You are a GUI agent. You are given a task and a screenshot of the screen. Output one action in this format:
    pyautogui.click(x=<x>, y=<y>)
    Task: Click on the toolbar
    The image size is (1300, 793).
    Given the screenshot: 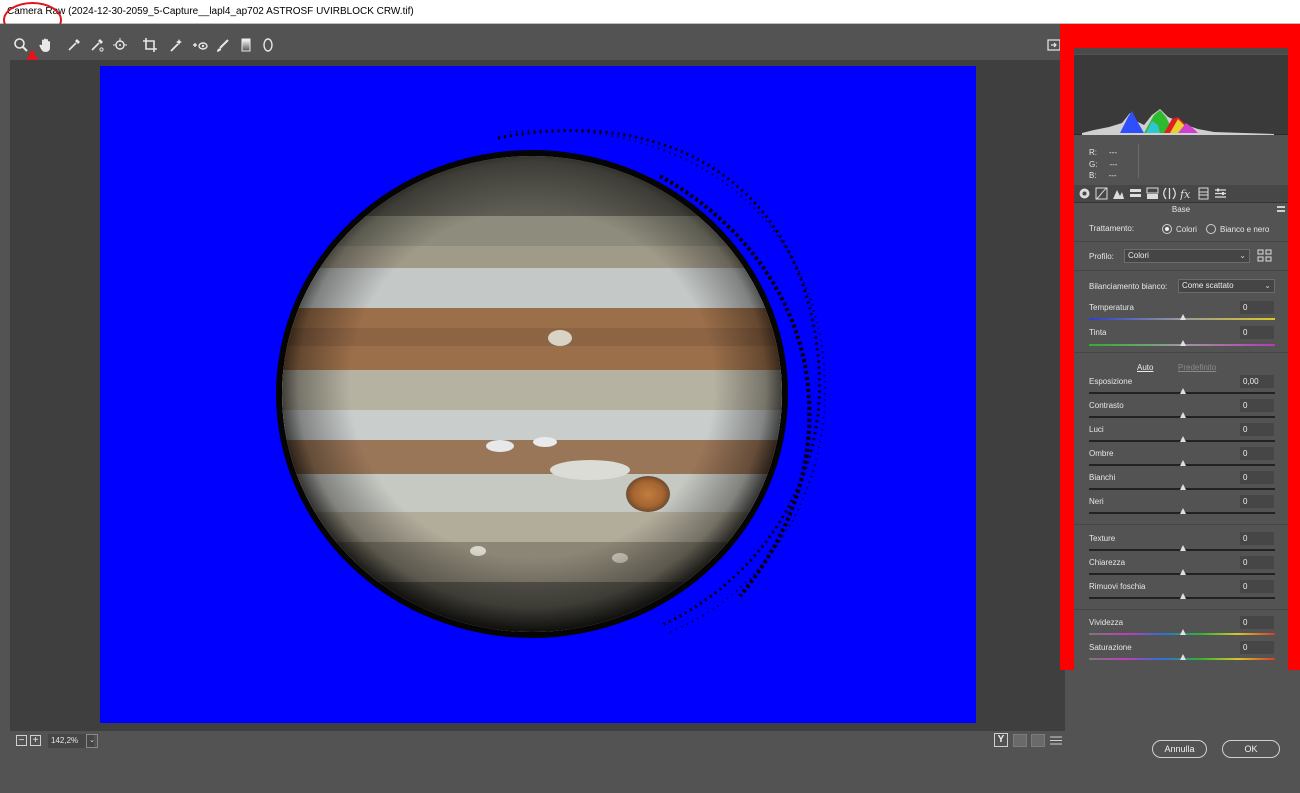 What is the action you would take?
    pyautogui.click(x=535, y=42)
    